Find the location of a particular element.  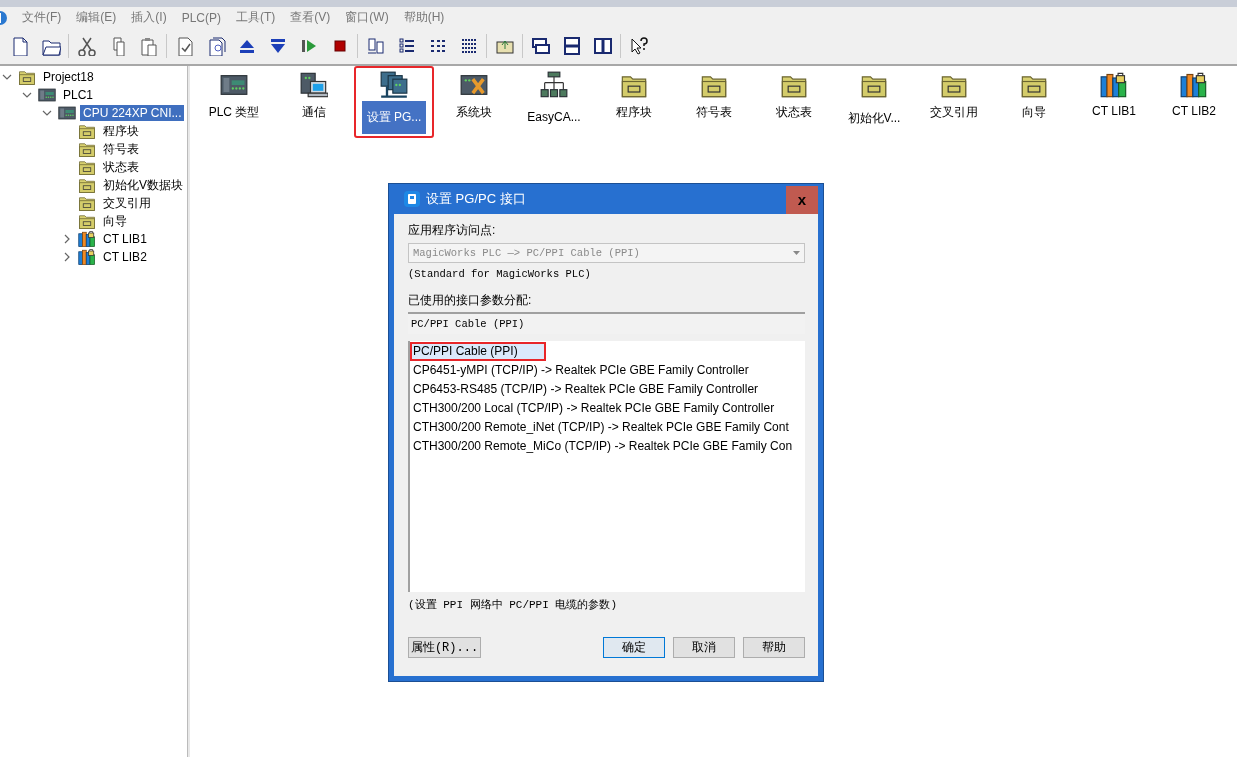

tree-item: PLC1 is located at coordinates (78, 95).